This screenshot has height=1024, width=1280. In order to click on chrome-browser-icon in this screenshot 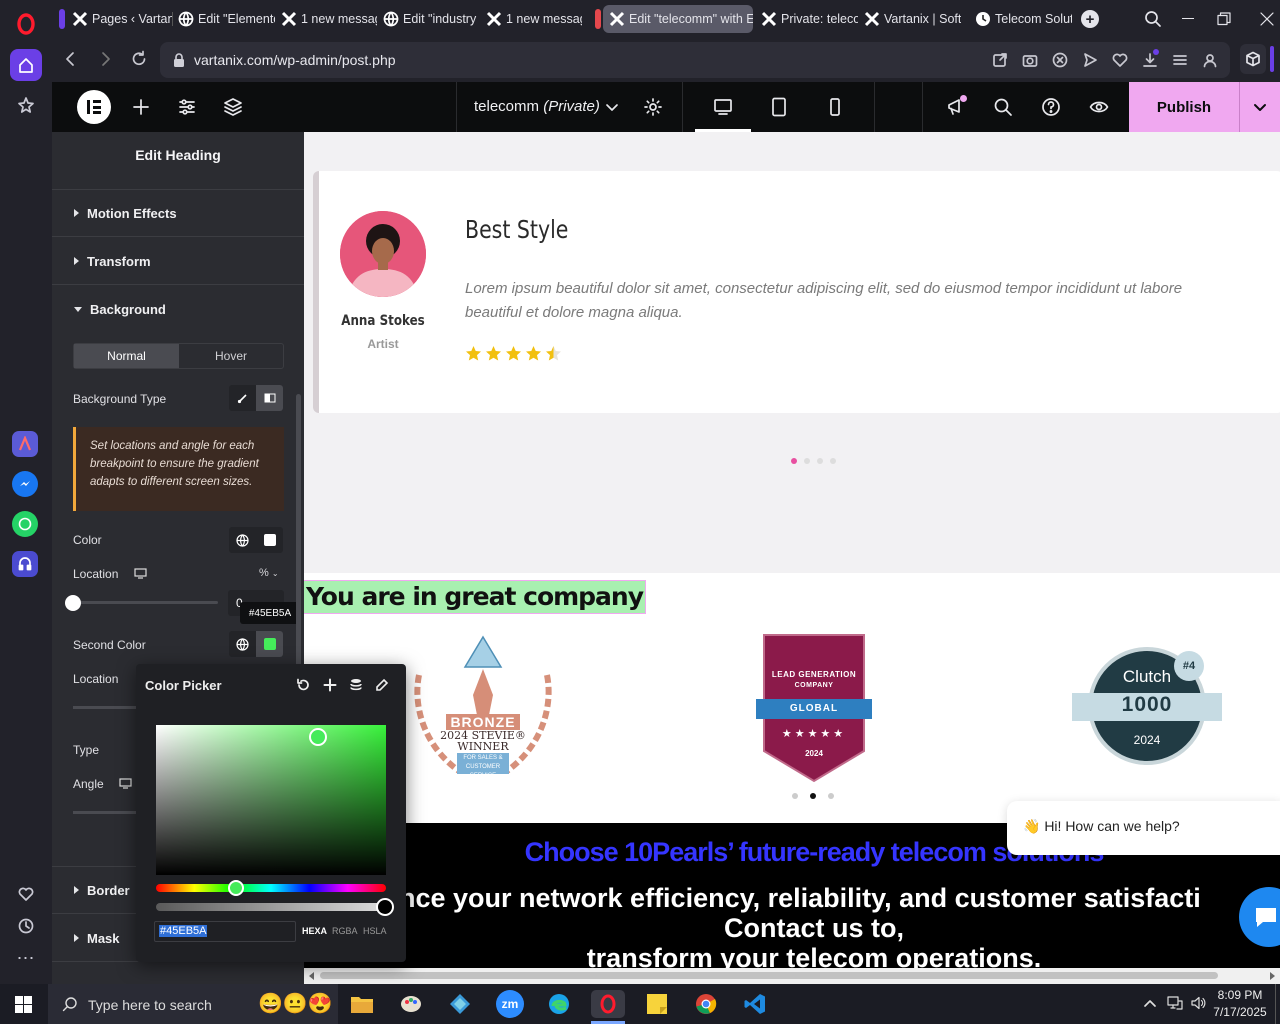, I will do `click(706, 1004)`.